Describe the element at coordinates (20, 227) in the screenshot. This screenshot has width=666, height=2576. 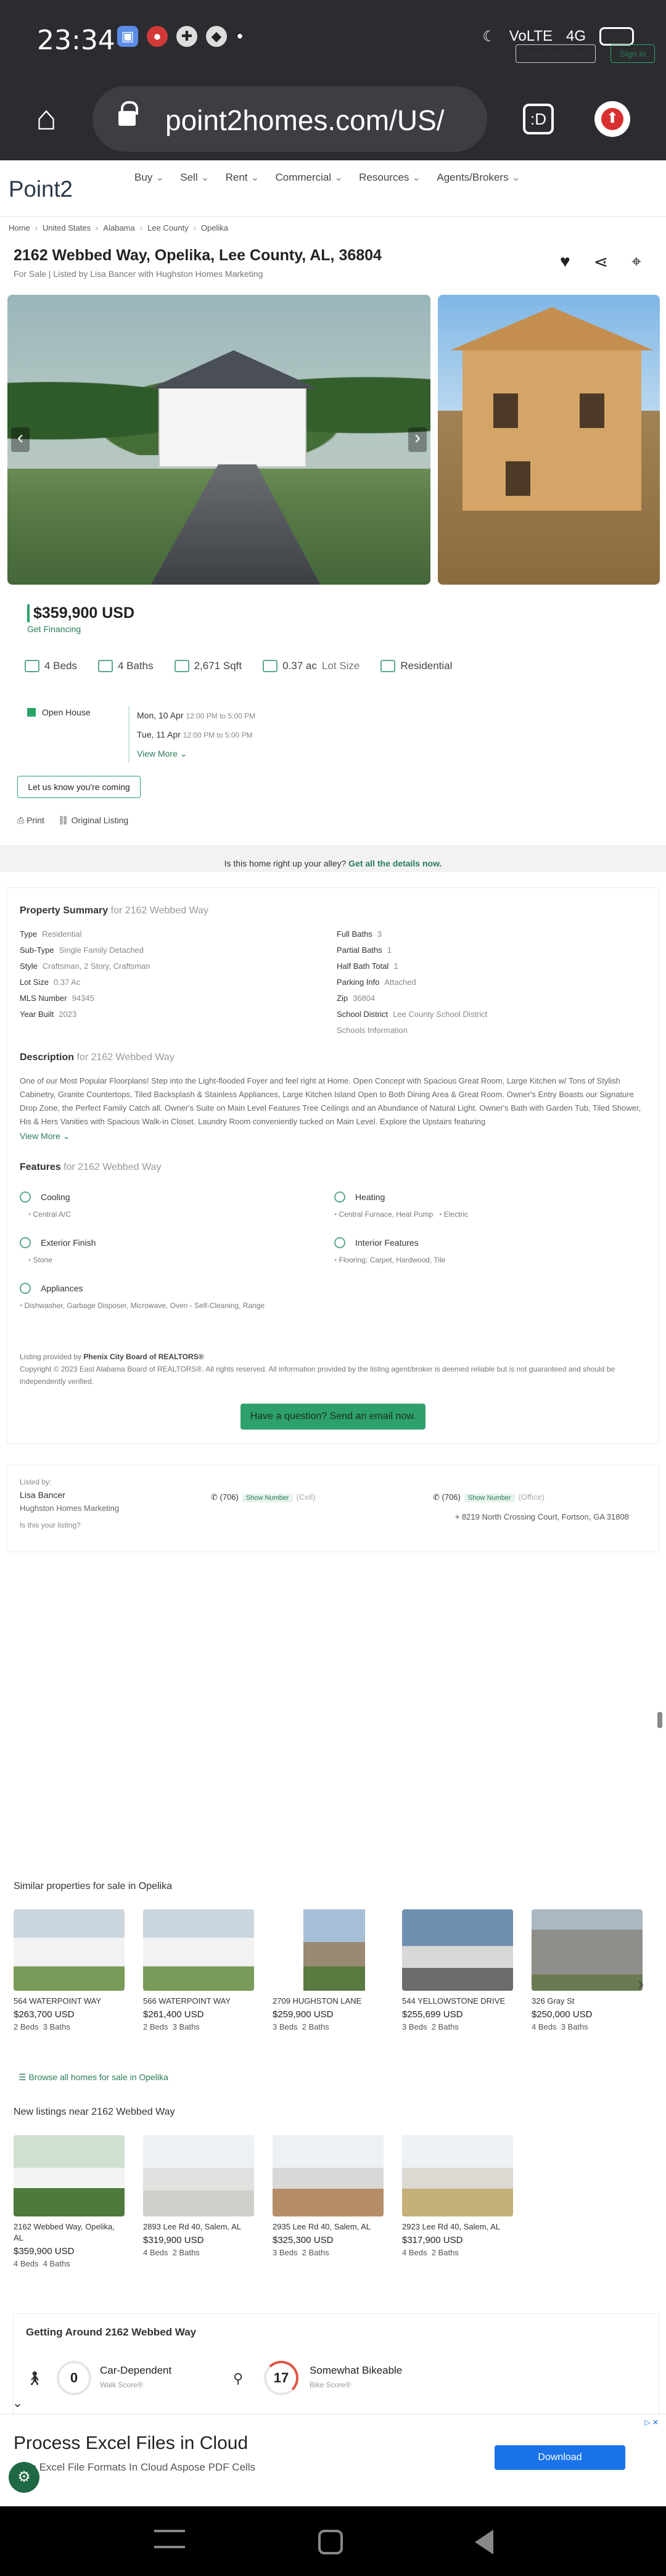
I see `breadcrumb-home: Home` at that location.